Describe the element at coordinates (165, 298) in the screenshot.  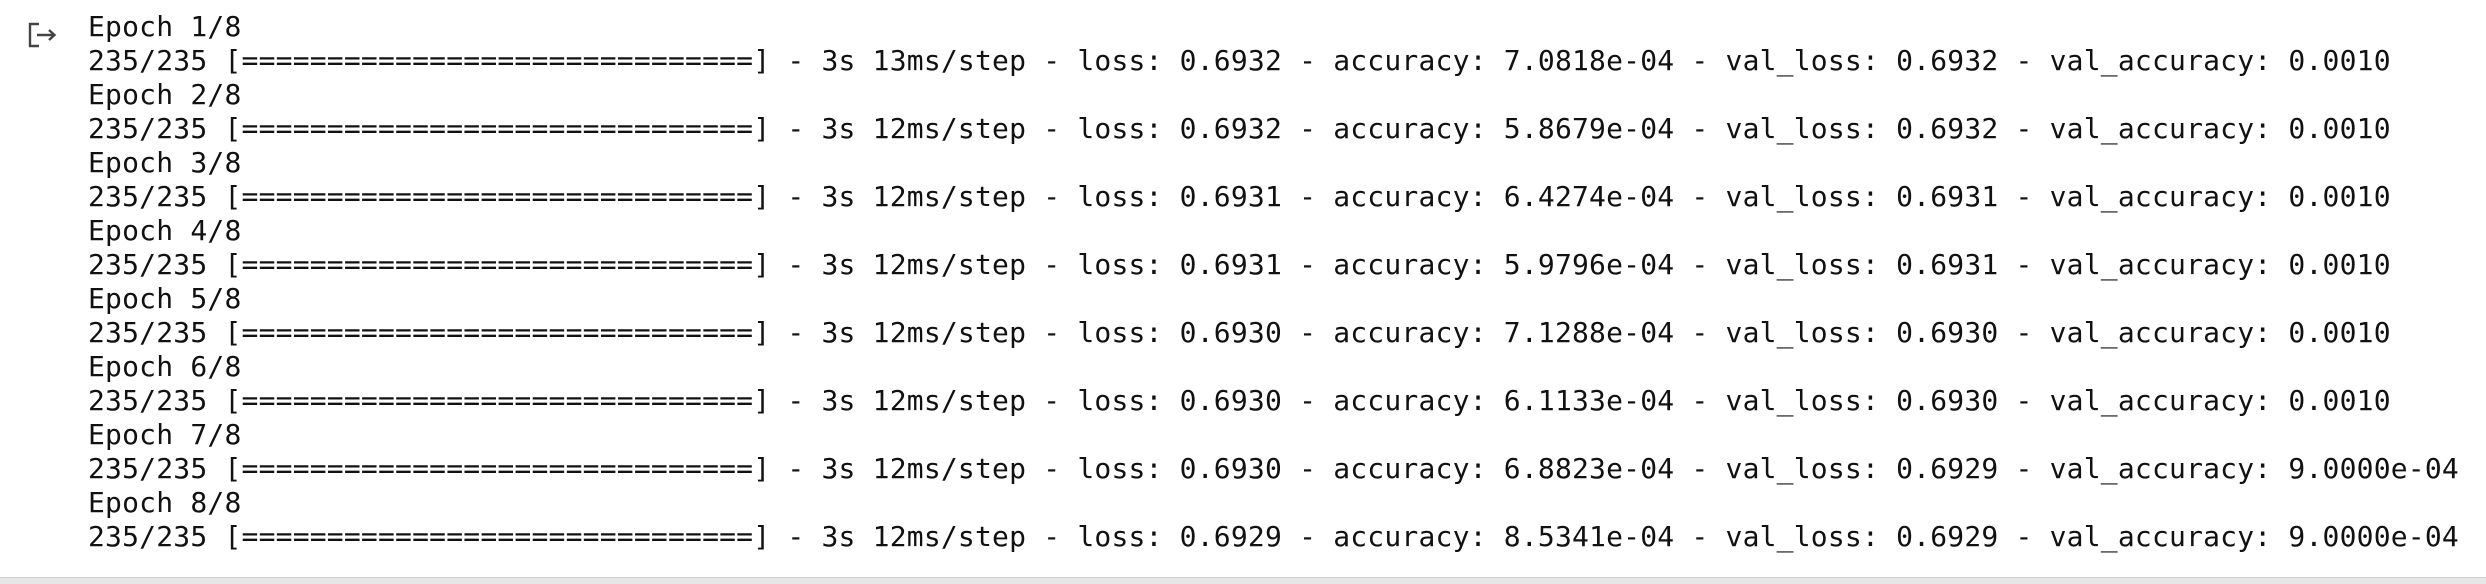
I see `epoch-header: Epoch 5/8` at that location.